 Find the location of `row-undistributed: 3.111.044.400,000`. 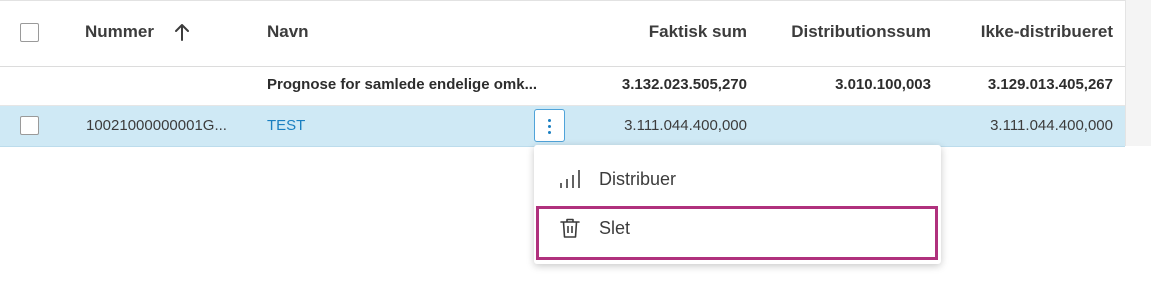

row-undistributed: 3.111.044.400,000 is located at coordinates (1051, 125).